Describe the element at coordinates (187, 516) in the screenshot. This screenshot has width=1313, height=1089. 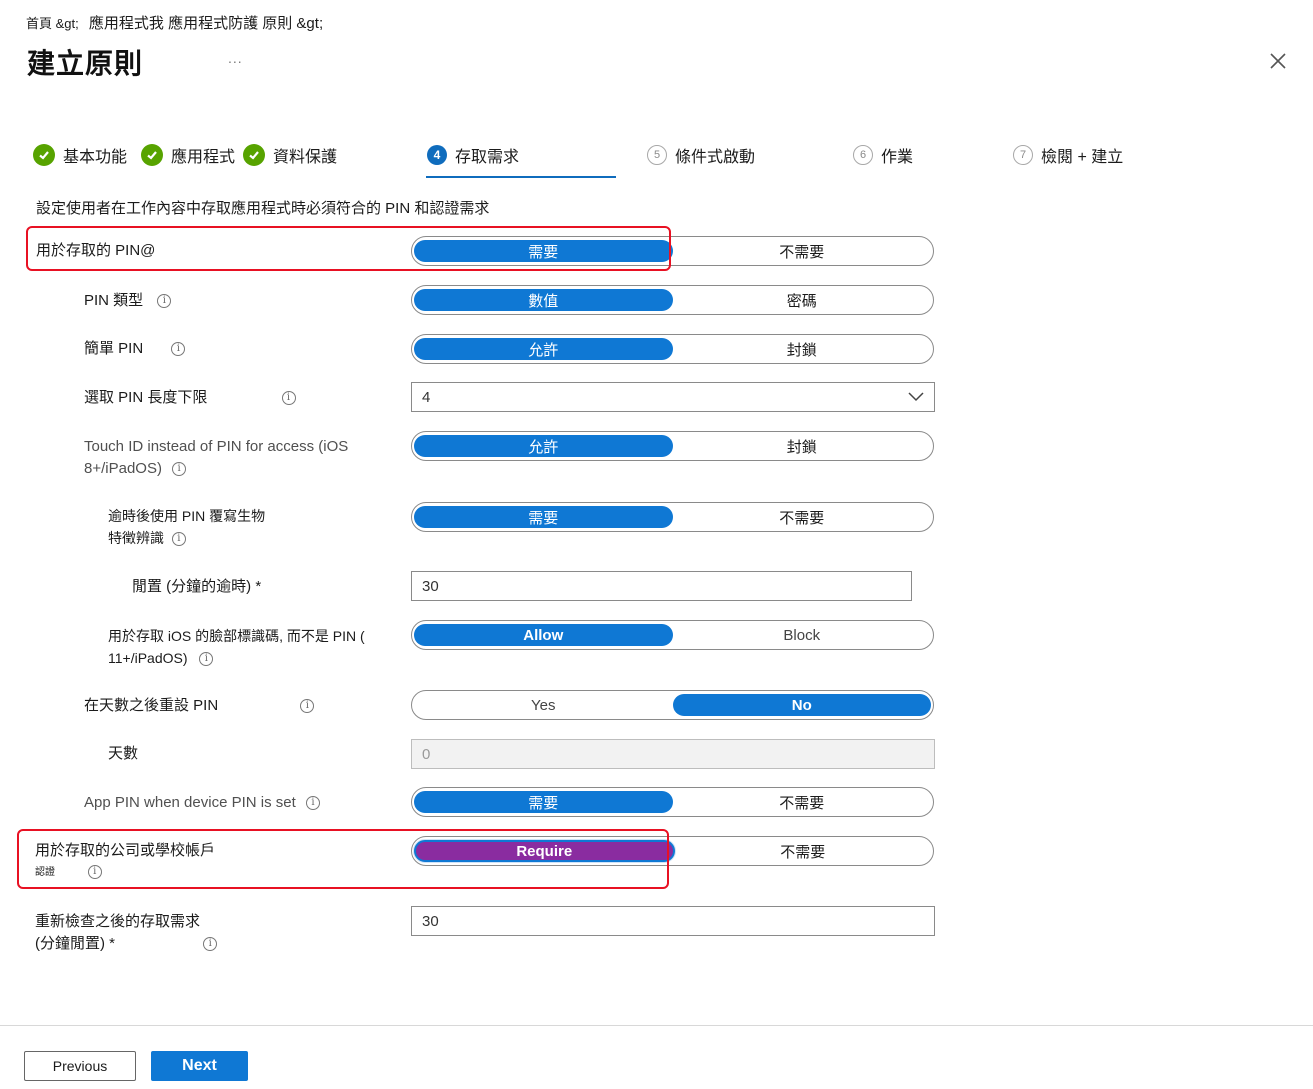
I see `override-biometrics-text-1: 逾時後使用 PIN 覆寫生物` at that location.